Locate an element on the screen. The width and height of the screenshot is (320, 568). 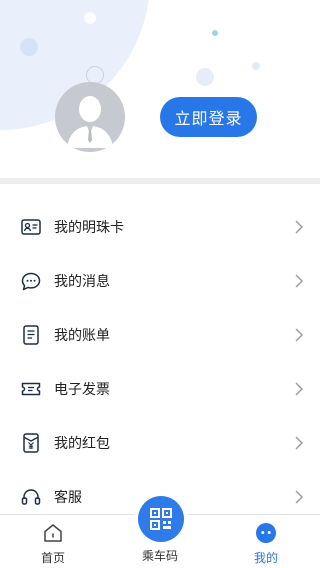
home-icon is located at coordinates (53, 533).